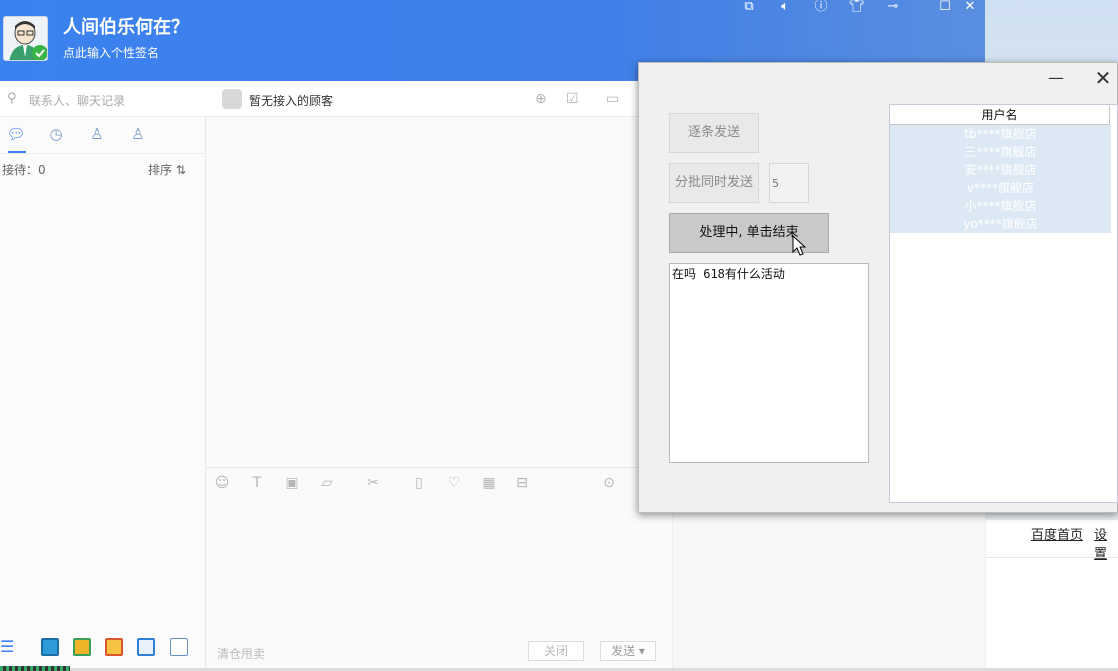  Describe the element at coordinates (111, 52) in the screenshot. I see `signature: 点此输入个性签名` at that location.